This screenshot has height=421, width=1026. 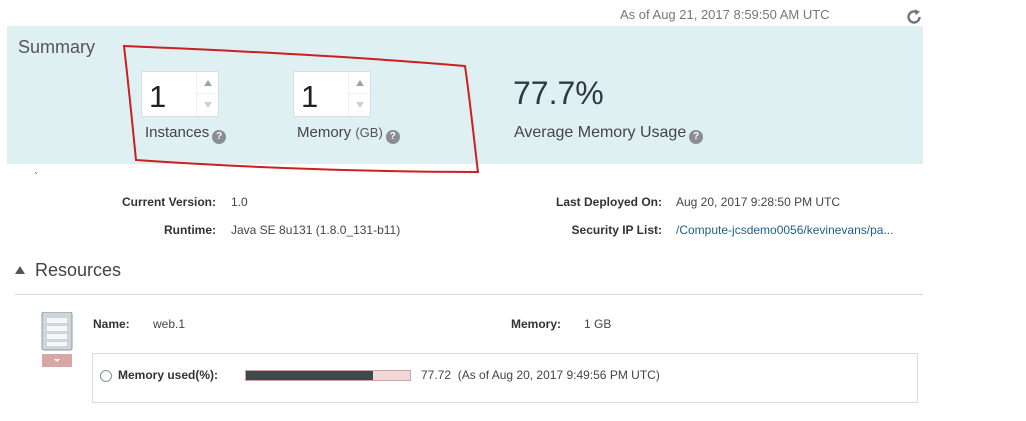 I want to click on memory-unit: (GB), so click(x=369, y=132).